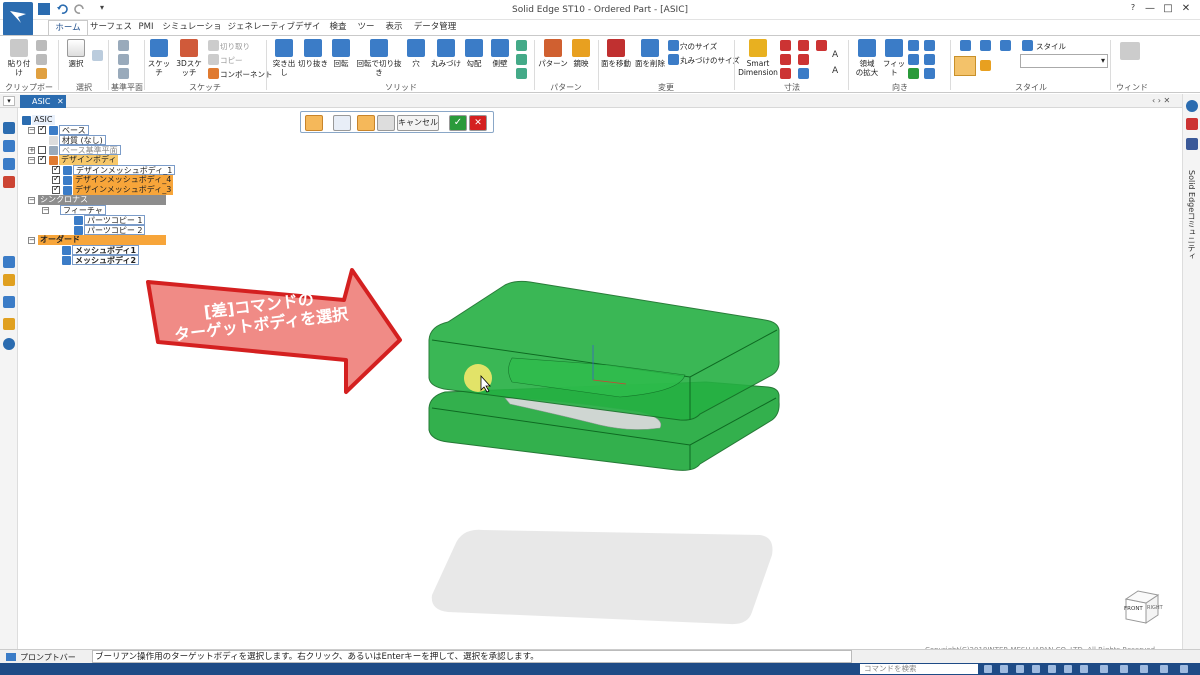  What do you see at coordinates (379, 58) in the screenshot?
I see `revolve-cut-button: 回転で切り抜き` at bounding box center [379, 58].